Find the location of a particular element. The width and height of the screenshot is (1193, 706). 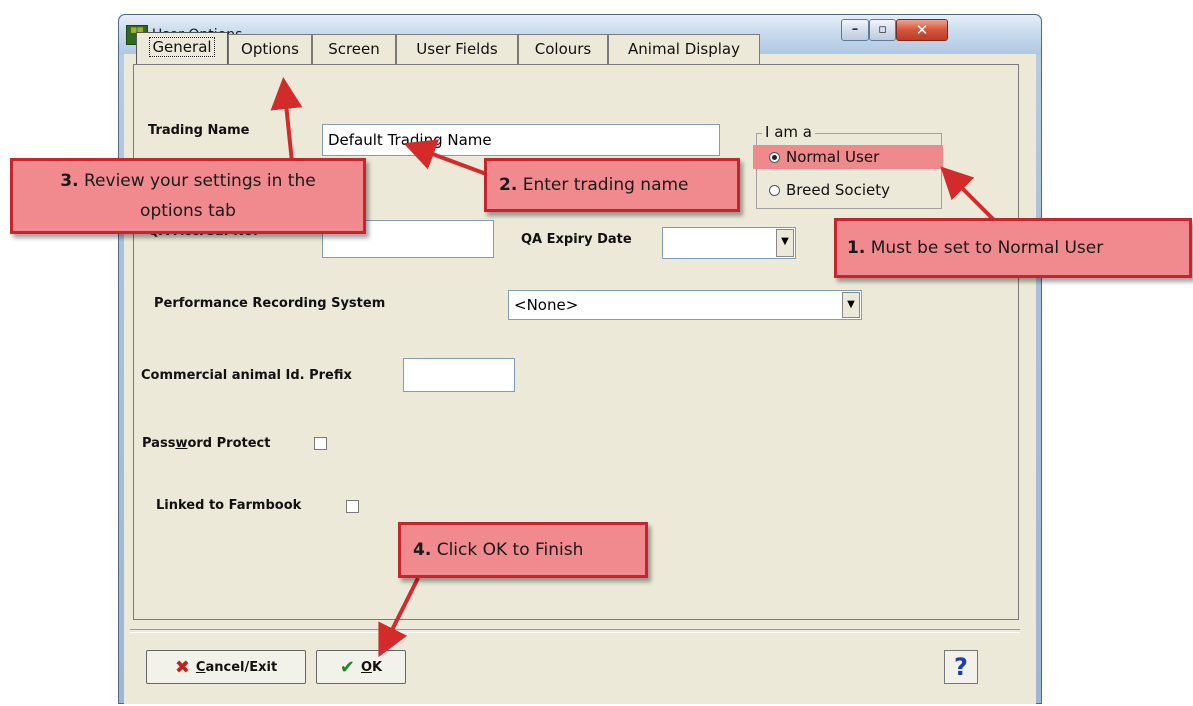

callout-enter-trading-name: 2. Enter trading name is located at coordinates (612, 185).